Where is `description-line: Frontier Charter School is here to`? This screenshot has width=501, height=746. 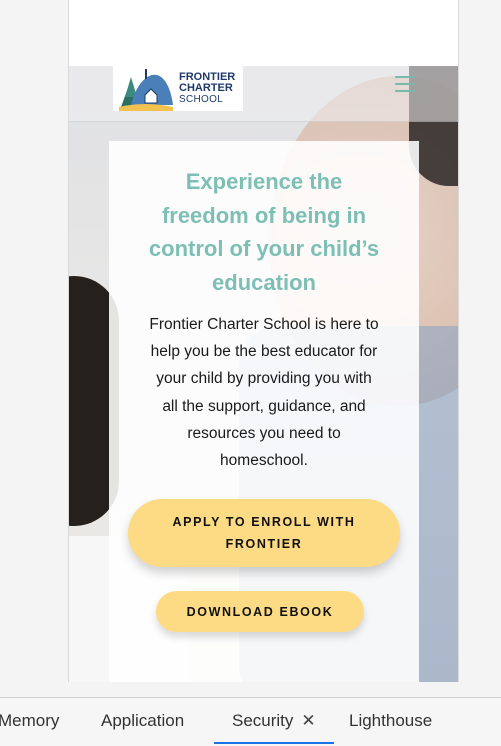
description-line: Frontier Charter School is here to is located at coordinates (264, 324).